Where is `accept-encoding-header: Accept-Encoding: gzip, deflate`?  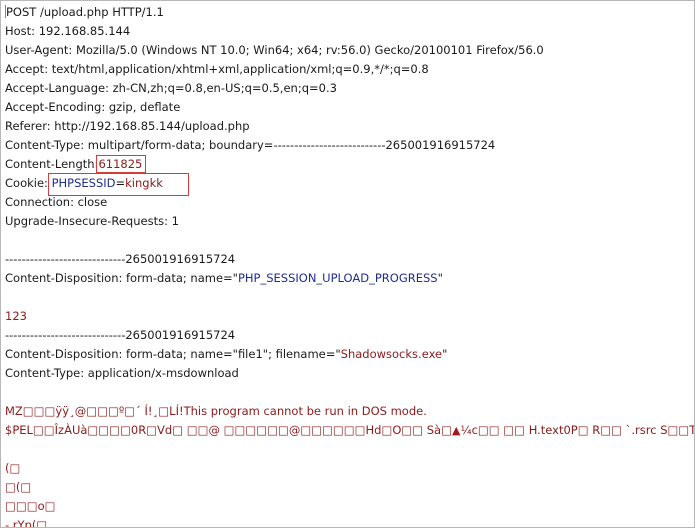 accept-encoding-header: Accept-Encoding: gzip, deflate is located at coordinates (93, 107).